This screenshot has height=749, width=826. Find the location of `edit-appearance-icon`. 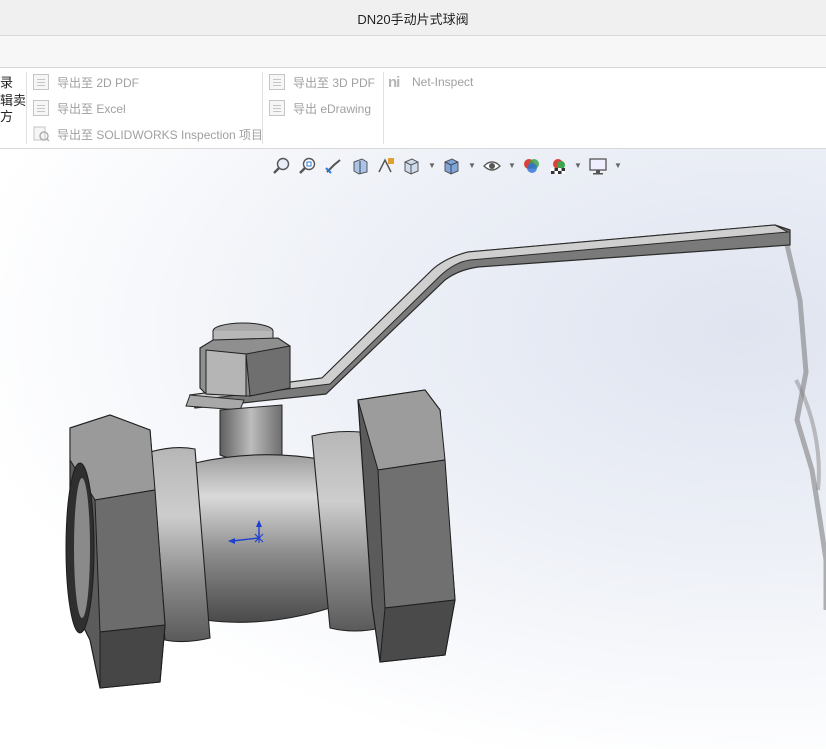

edit-appearance-icon is located at coordinates (532, 166).